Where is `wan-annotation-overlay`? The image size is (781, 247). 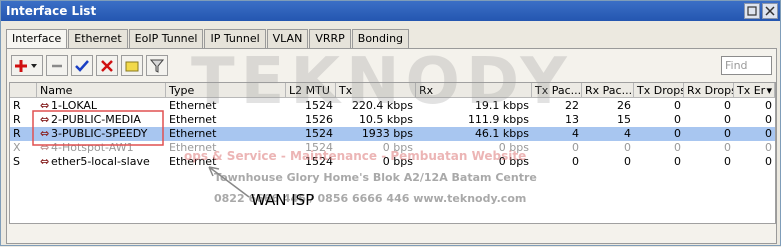
wan-annotation-overlay is located at coordinates (141, 154).